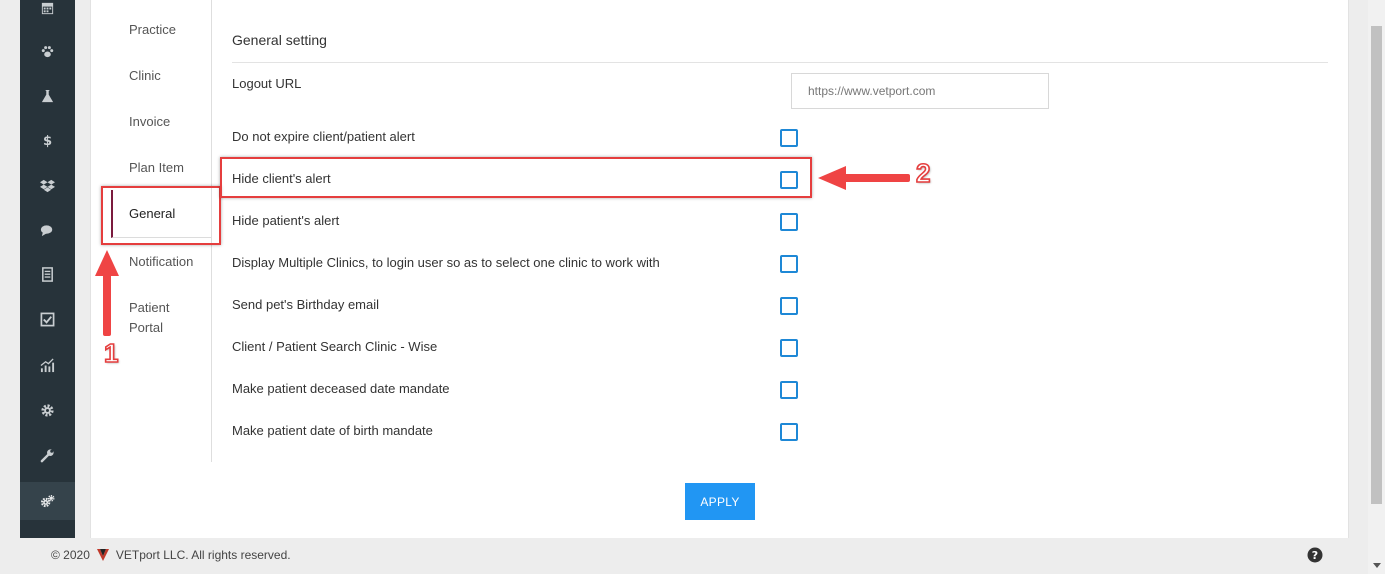 This screenshot has height=574, width=1385. What do you see at coordinates (161, 122) in the screenshot?
I see `subnav-item-invoice: Invoice` at bounding box center [161, 122].